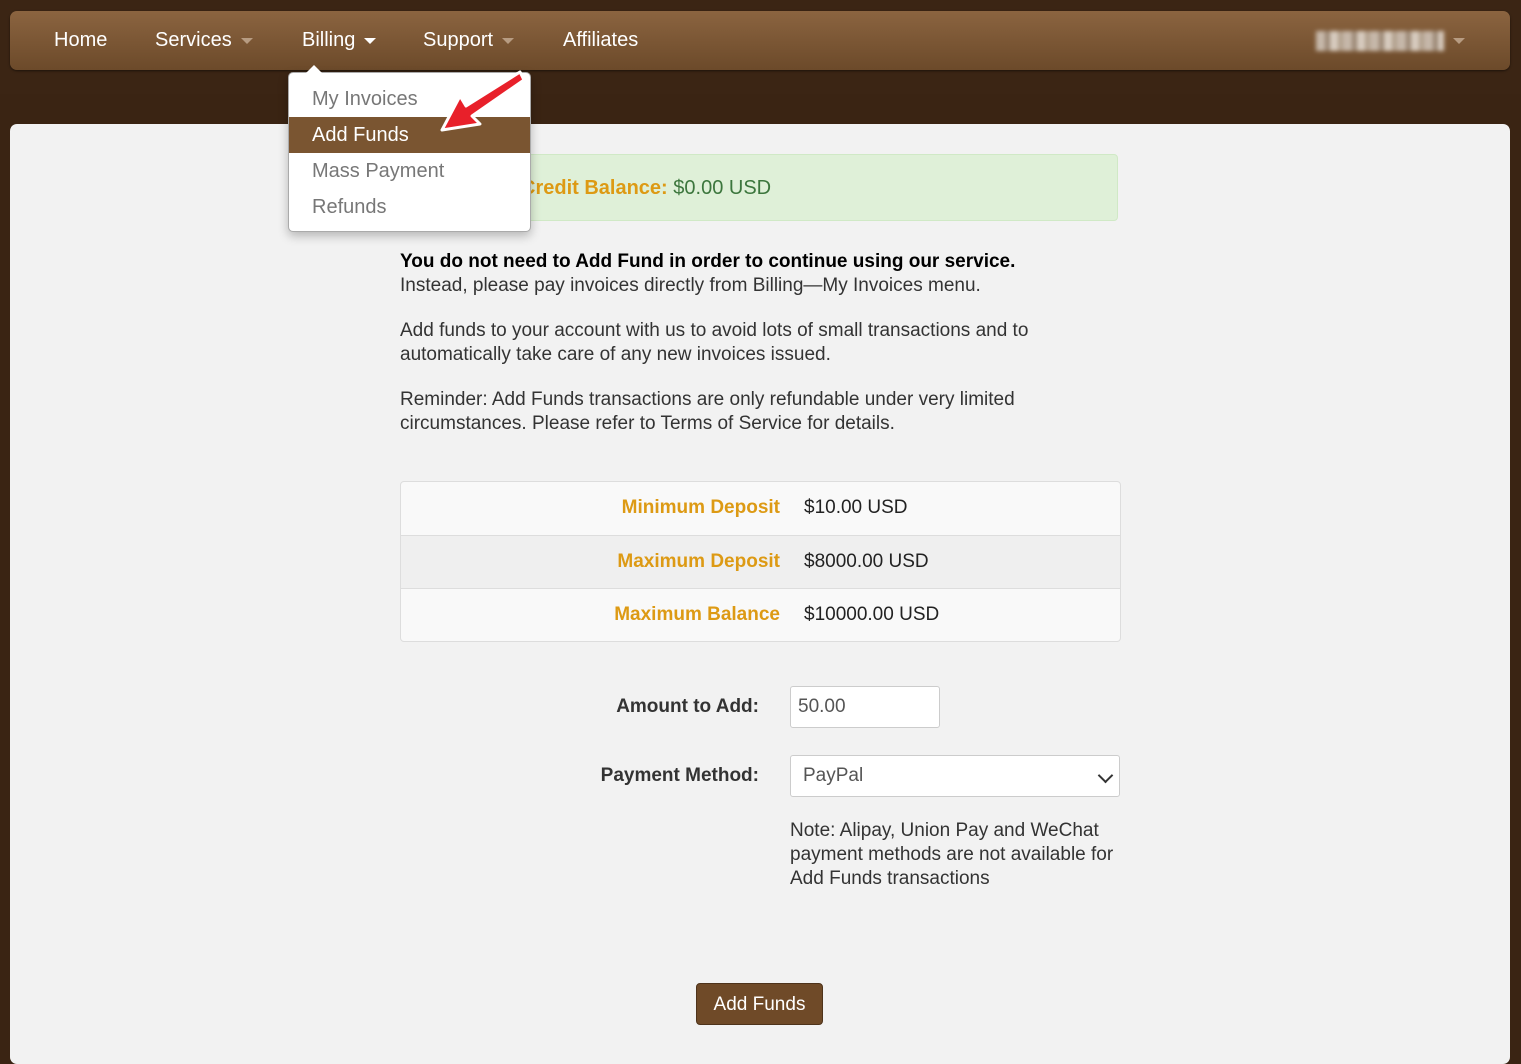 The height and width of the screenshot is (1064, 1521). What do you see at coordinates (833, 775) in the screenshot?
I see `payment-method-value: PayPal` at bounding box center [833, 775].